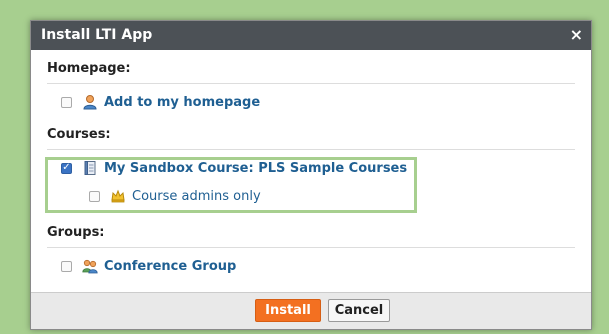 Image resolution: width=609 pixels, height=334 pixels. I want to click on homepage-item-add: Add to my homepage, so click(160, 102).